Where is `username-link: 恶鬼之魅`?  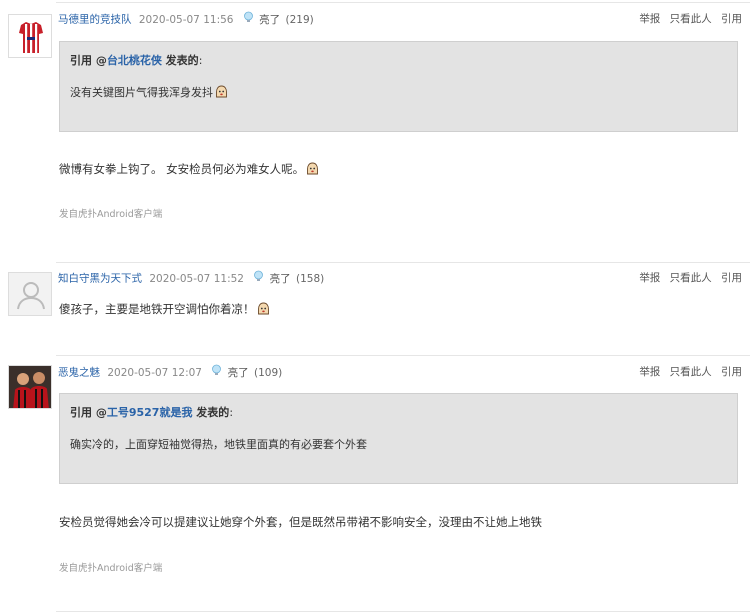
username-link: 恶鬼之魅 is located at coordinates (79, 373).